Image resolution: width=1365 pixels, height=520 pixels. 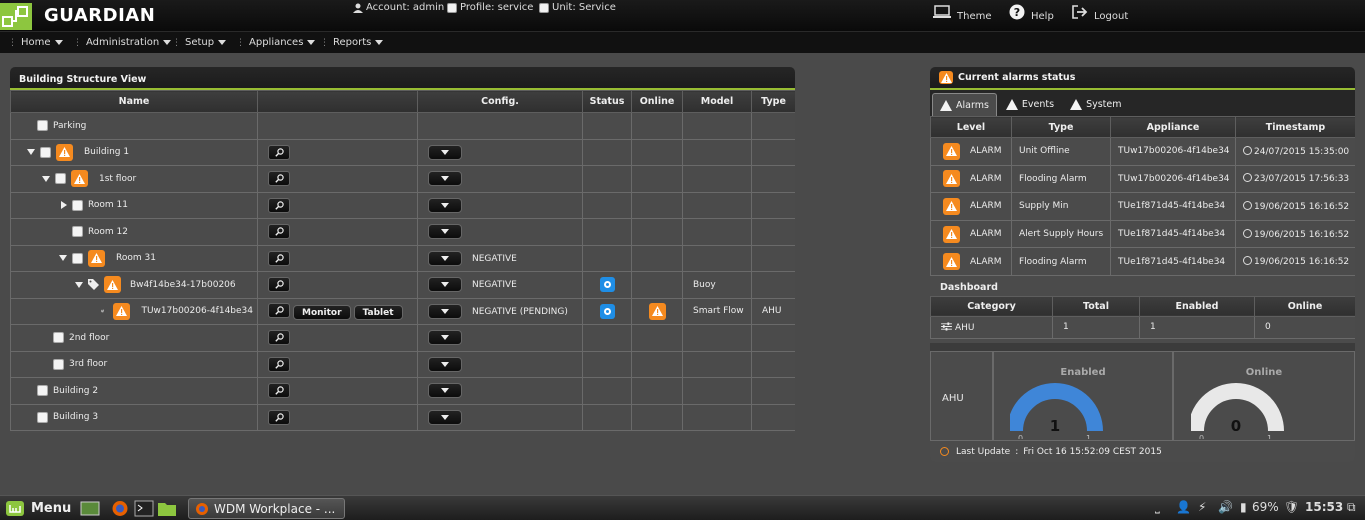 I want to click on search-icon, so click(x=279, y=258).